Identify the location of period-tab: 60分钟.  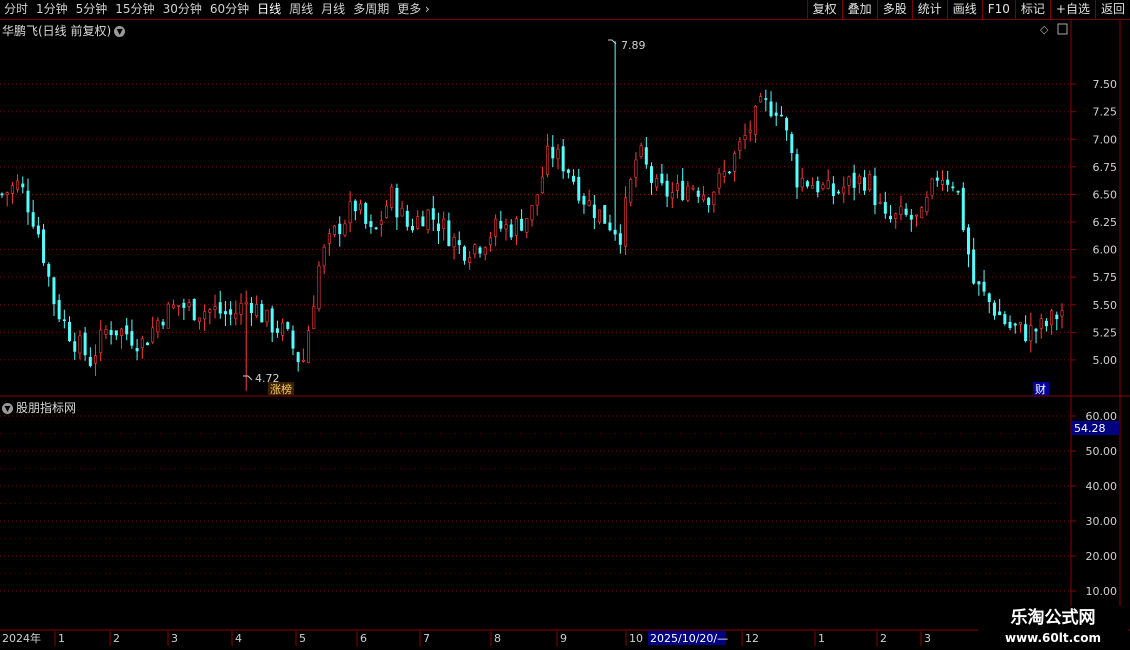
(229, 9).